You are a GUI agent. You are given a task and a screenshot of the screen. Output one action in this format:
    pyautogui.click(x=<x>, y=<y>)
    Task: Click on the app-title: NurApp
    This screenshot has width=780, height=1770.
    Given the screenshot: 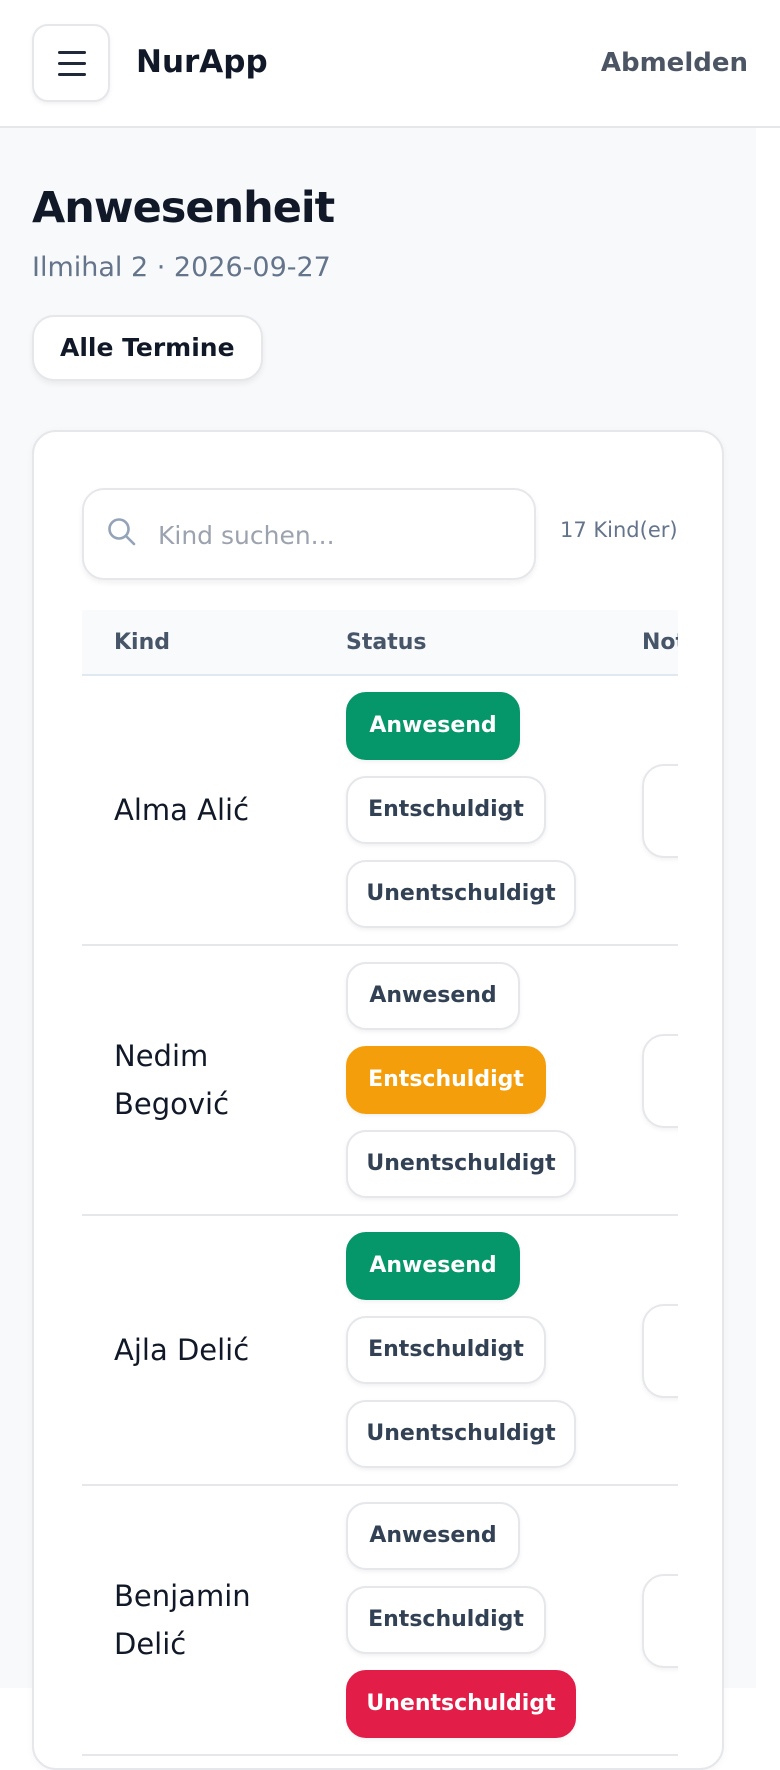 What is the action you would take?
    pyautogui.click(x=202, y=62)
    